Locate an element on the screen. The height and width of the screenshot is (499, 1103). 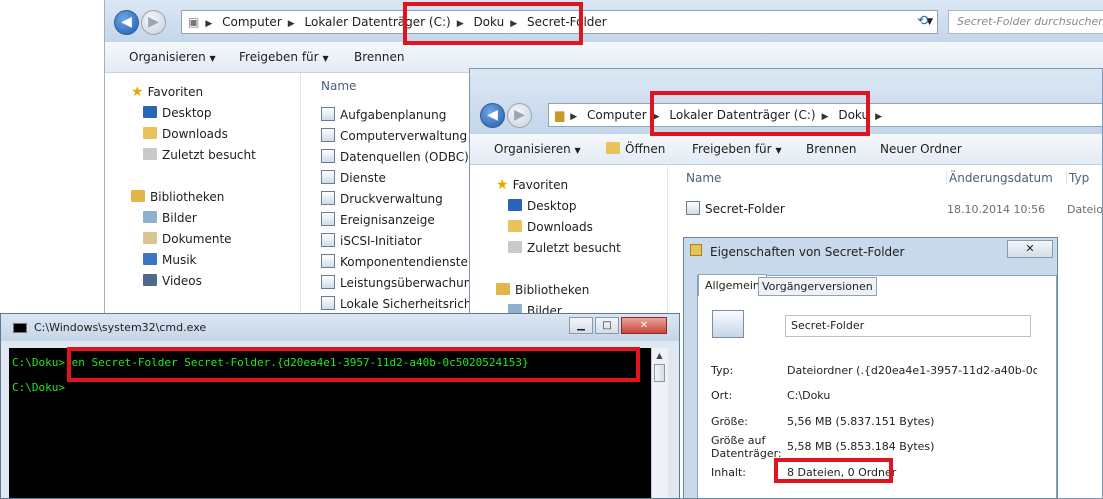
size-value: 5,56 MB (5.837.151 Bytes) is located at coordinates (861, 421).